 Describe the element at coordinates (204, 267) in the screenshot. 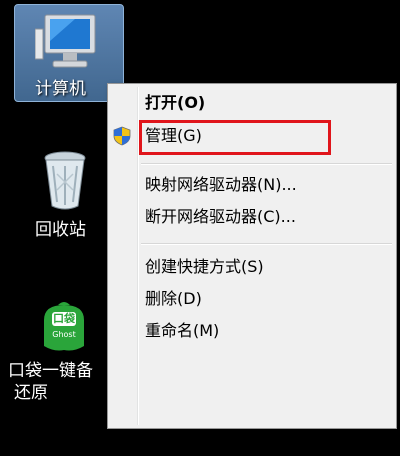

I see `menu-item-create-shortcut: 创建快捷方式(S)` at that location.